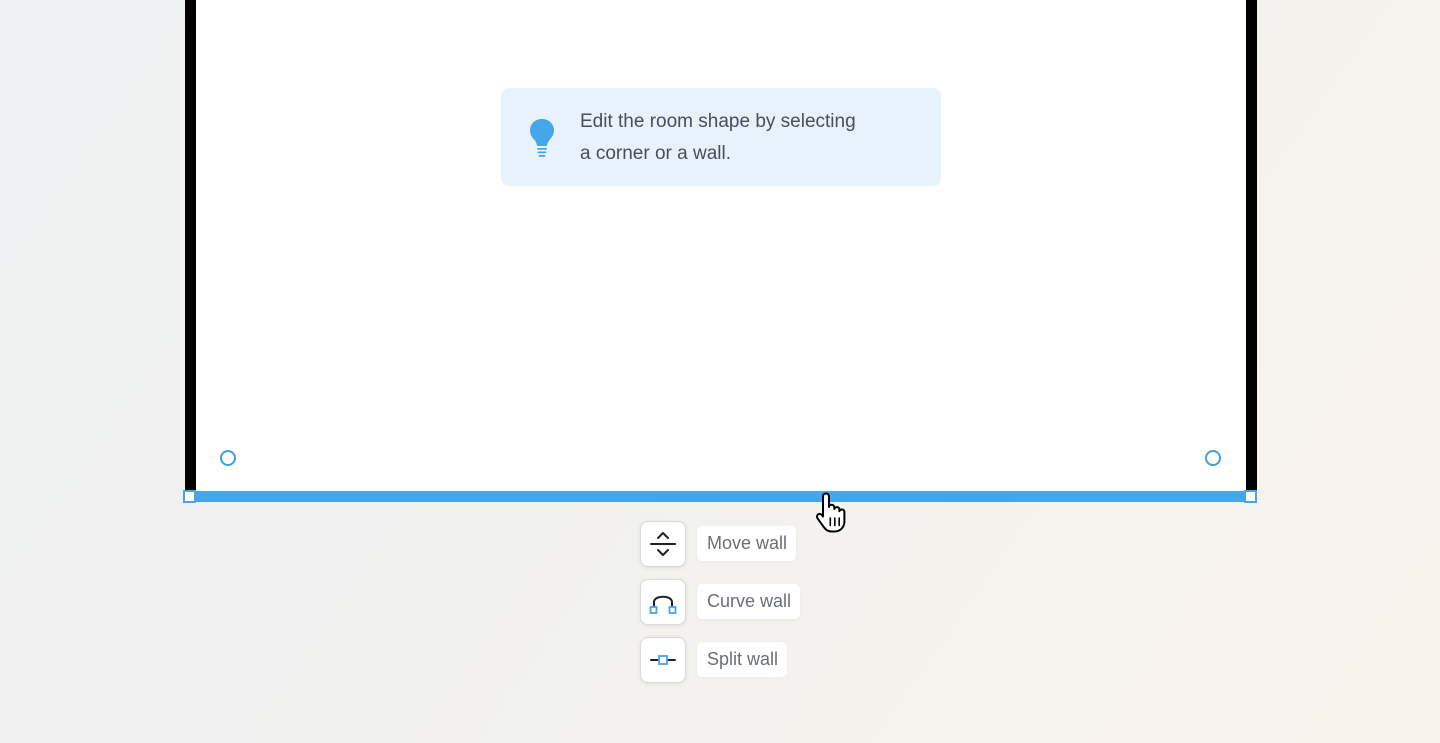  What do you see at coordinates (747, 543) in the screenshot?
I see `move-wall-label: Move wall` at bounding box center [747, 543].